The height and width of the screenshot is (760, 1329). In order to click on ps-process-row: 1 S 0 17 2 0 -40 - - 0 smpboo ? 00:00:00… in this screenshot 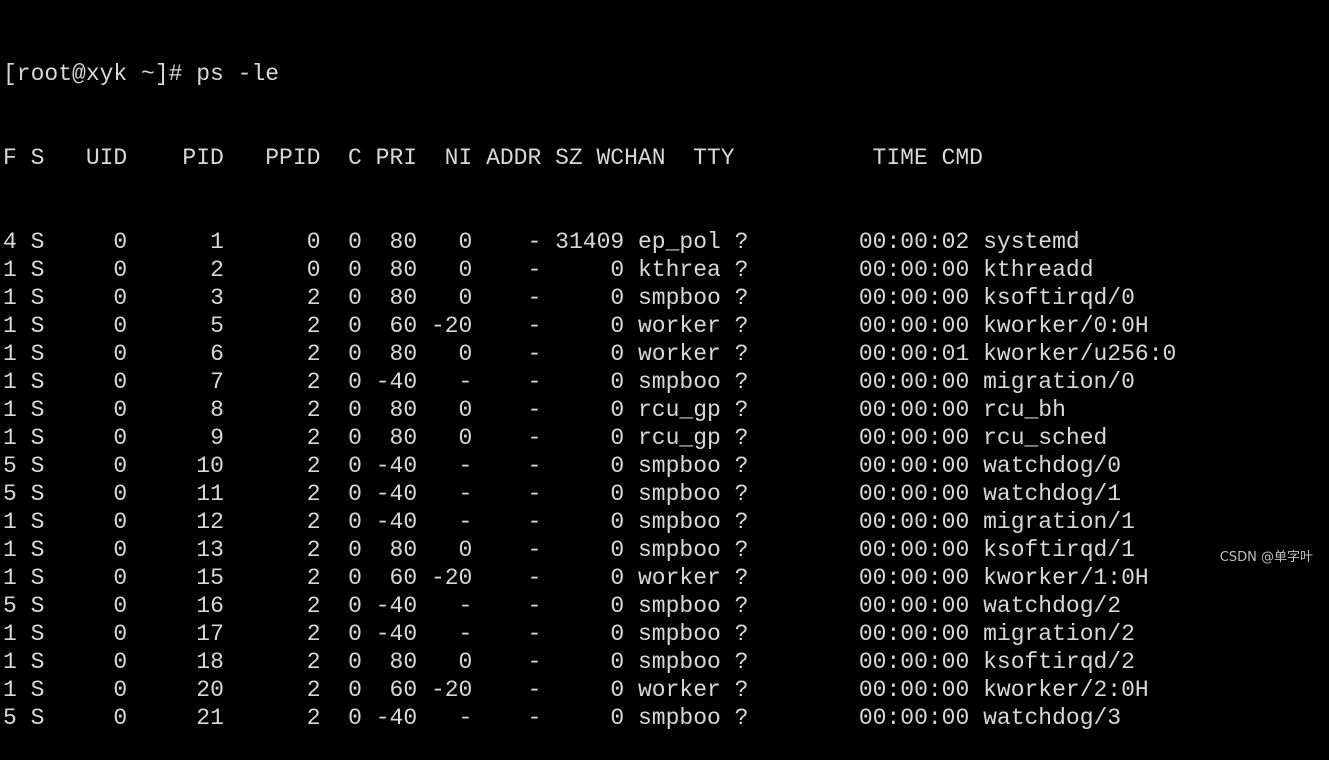, I will do `click(664, 634)`.